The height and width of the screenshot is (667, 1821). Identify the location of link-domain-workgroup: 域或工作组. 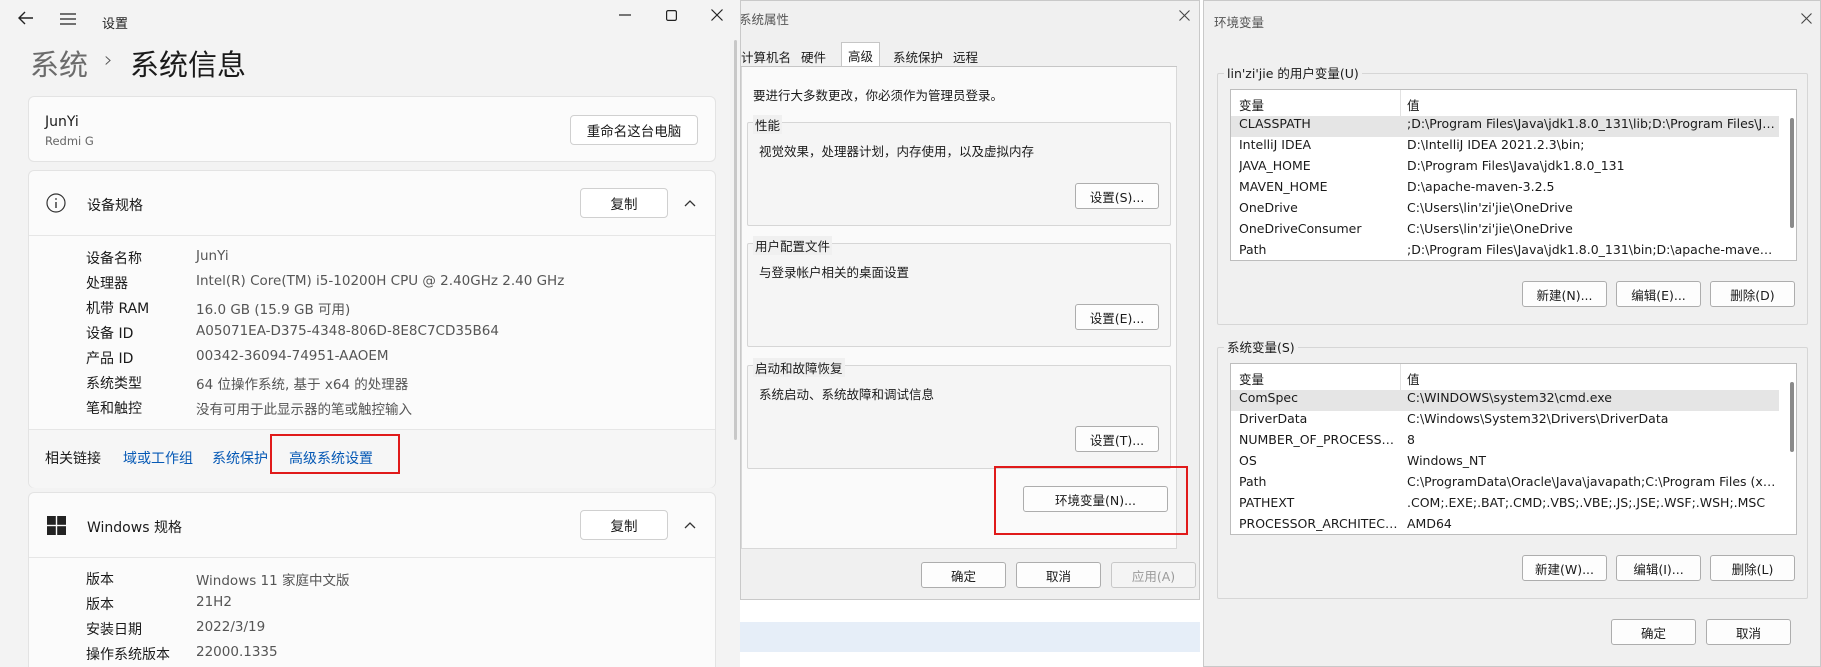
(158, 458).